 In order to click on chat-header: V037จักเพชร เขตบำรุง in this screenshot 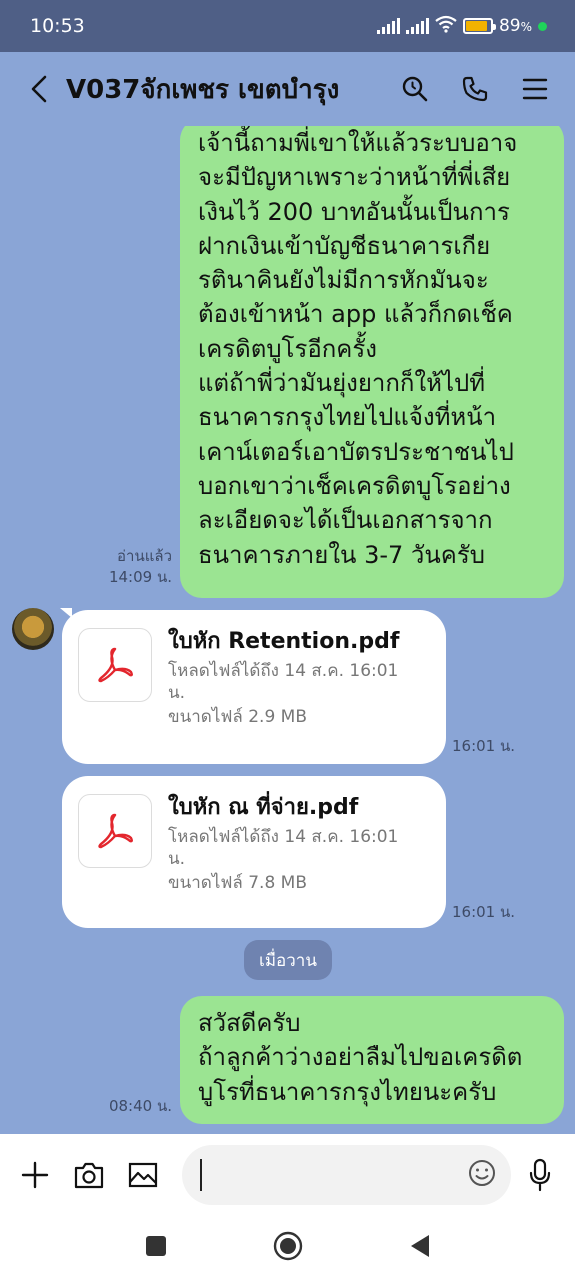, I will do `click(287, 89)`.